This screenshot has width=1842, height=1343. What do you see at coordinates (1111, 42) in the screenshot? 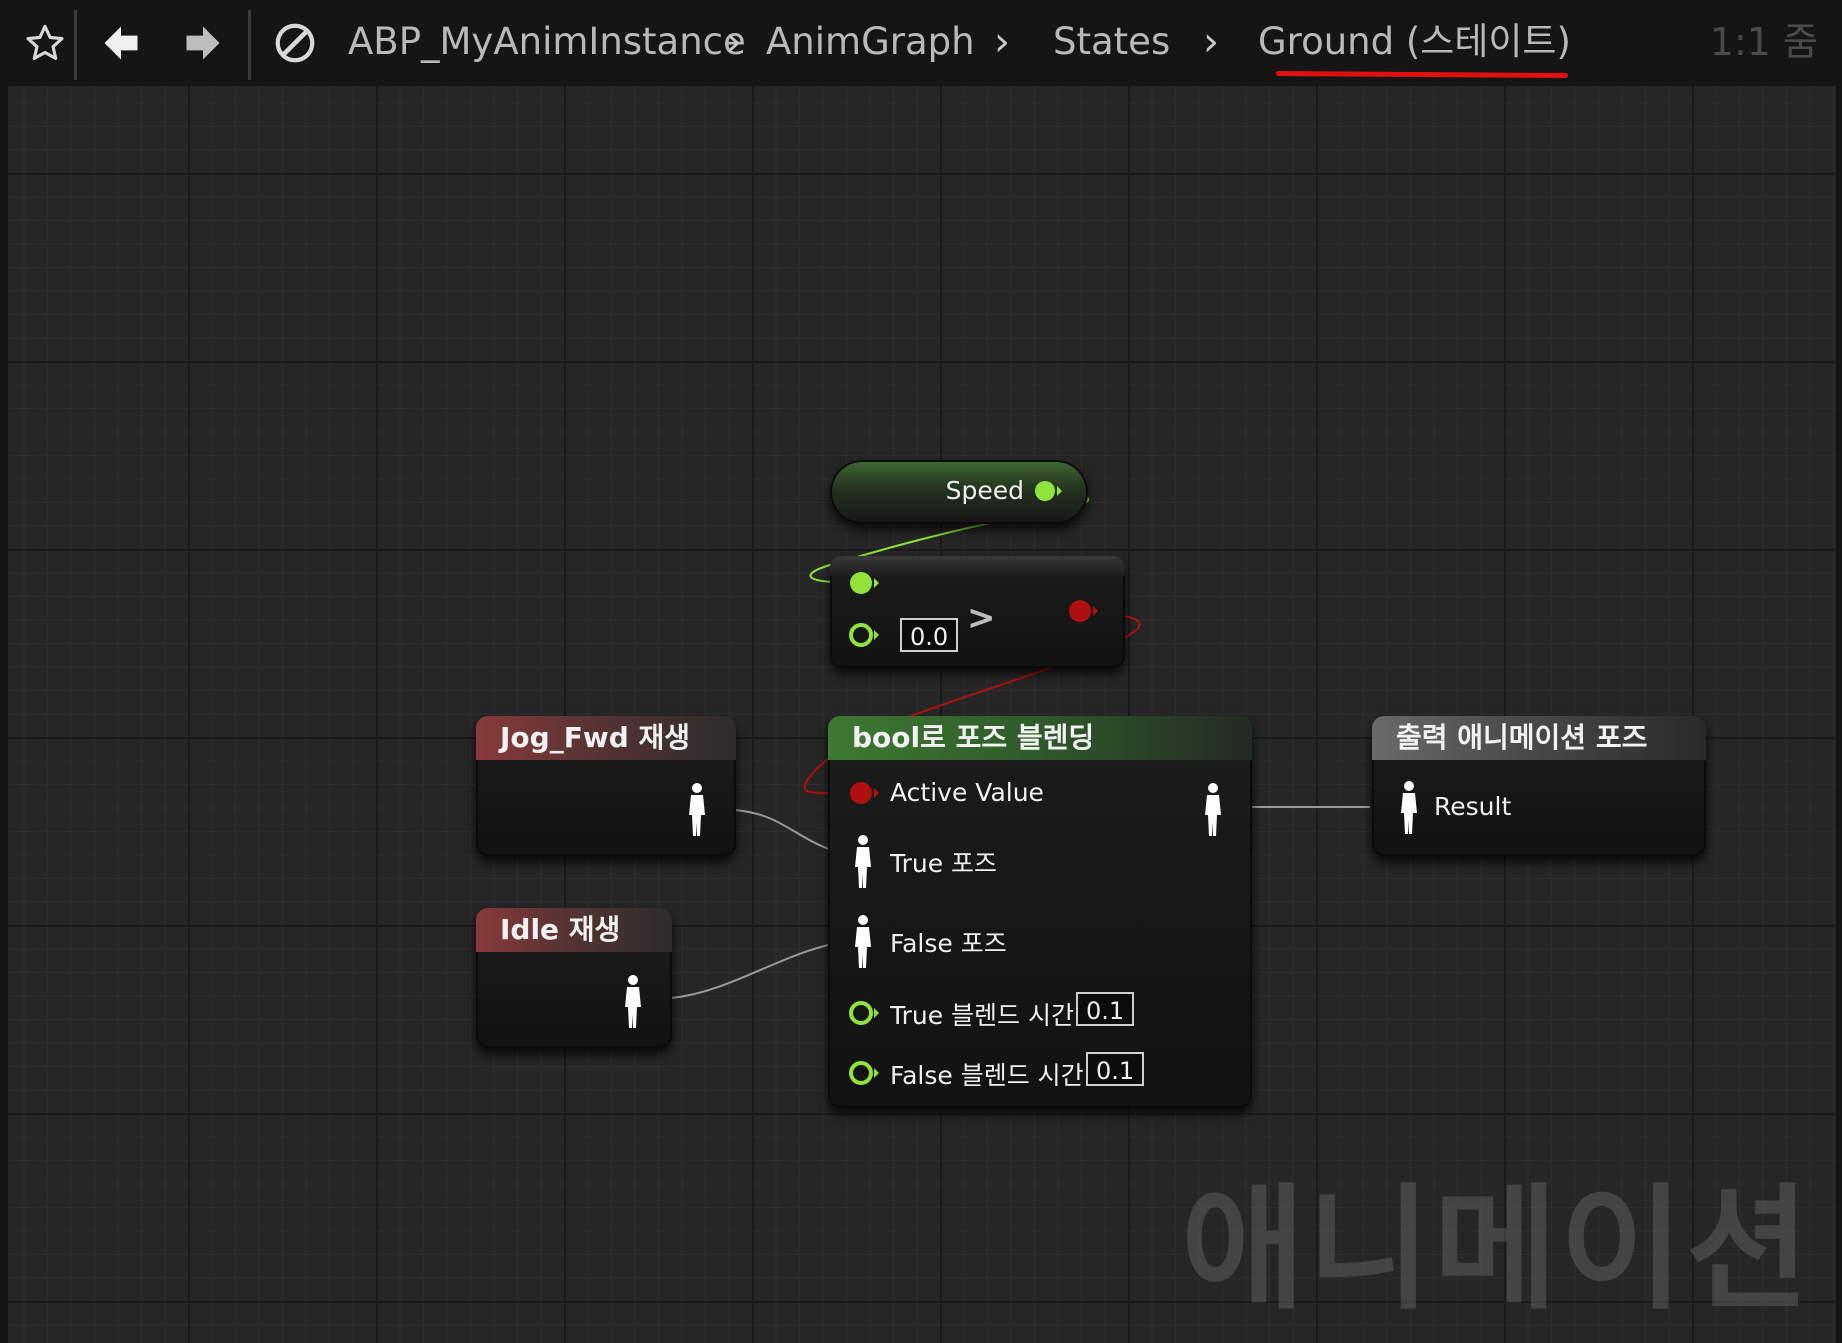
I see `breadcrumb-states: States` at bounding box center [1111, 42].